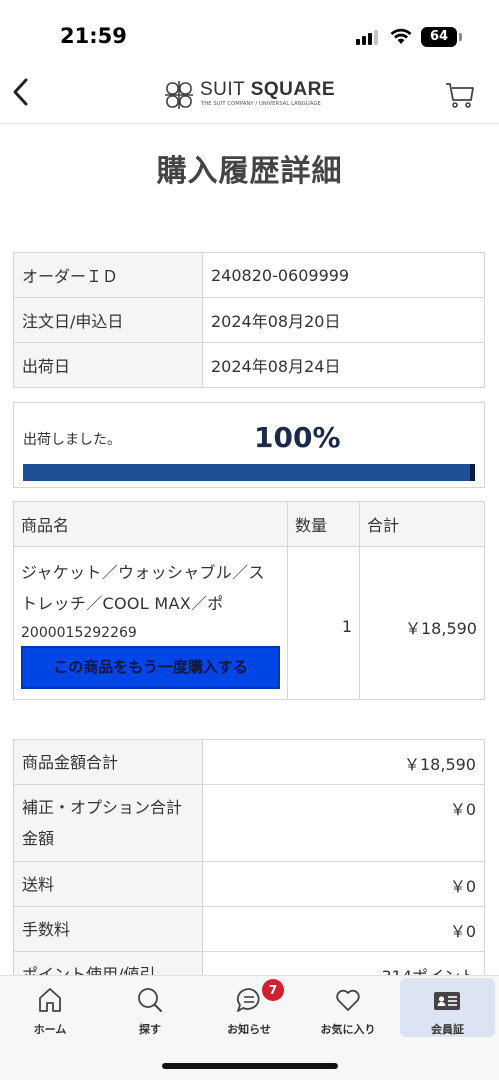 This screenshot has height=1080, width=499. I want to click on ship-date-value: 2024年08月24日, so click(343, 365).